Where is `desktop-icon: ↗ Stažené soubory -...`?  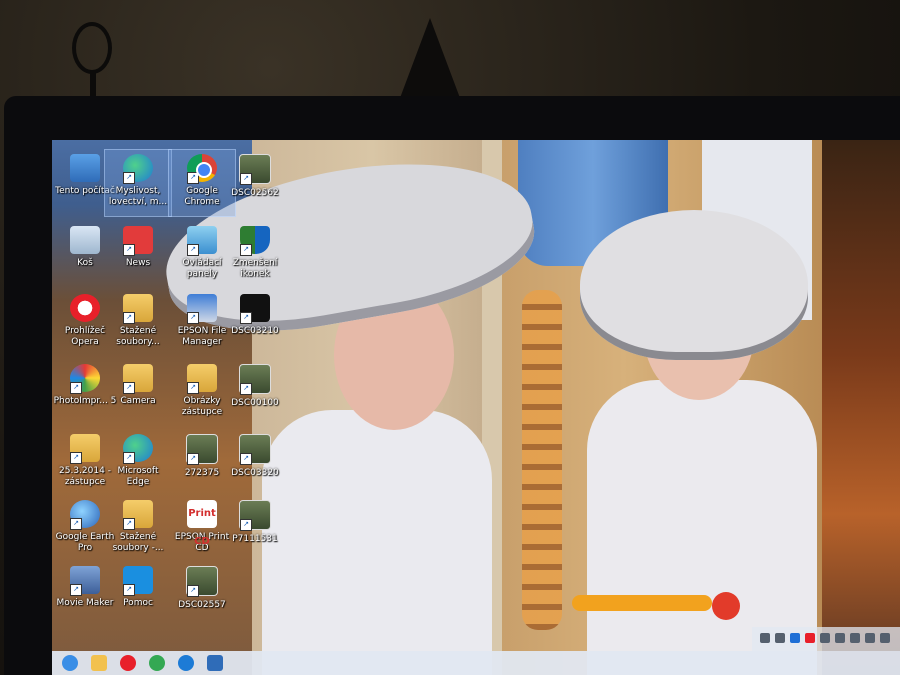 desktop-icon: ↗ Stažené soubory -... is located at coordinates (138, 529).